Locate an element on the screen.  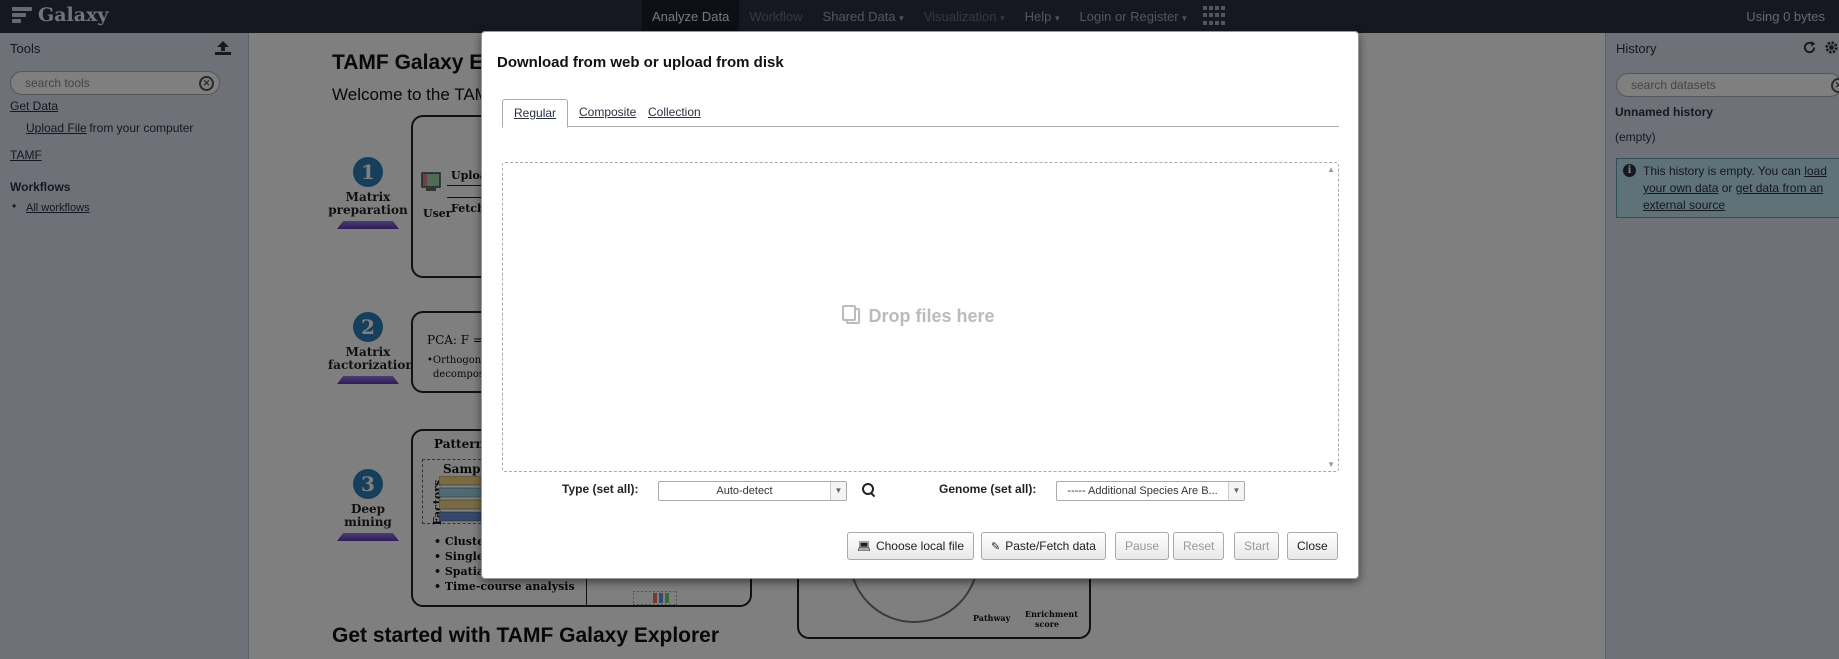
laptop-icon: 💻︎ is located at coordinates (864, 547).